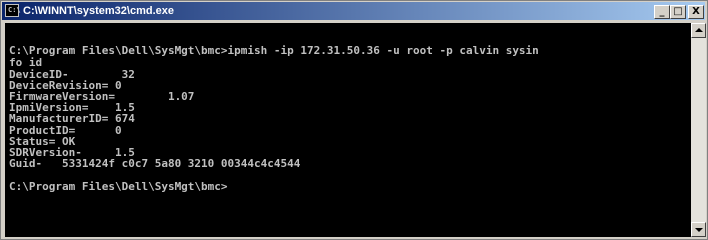 Image resolution: width=708 pixels, height=240 pixels. I want to click on scroll-down-button, so click(698, 229).